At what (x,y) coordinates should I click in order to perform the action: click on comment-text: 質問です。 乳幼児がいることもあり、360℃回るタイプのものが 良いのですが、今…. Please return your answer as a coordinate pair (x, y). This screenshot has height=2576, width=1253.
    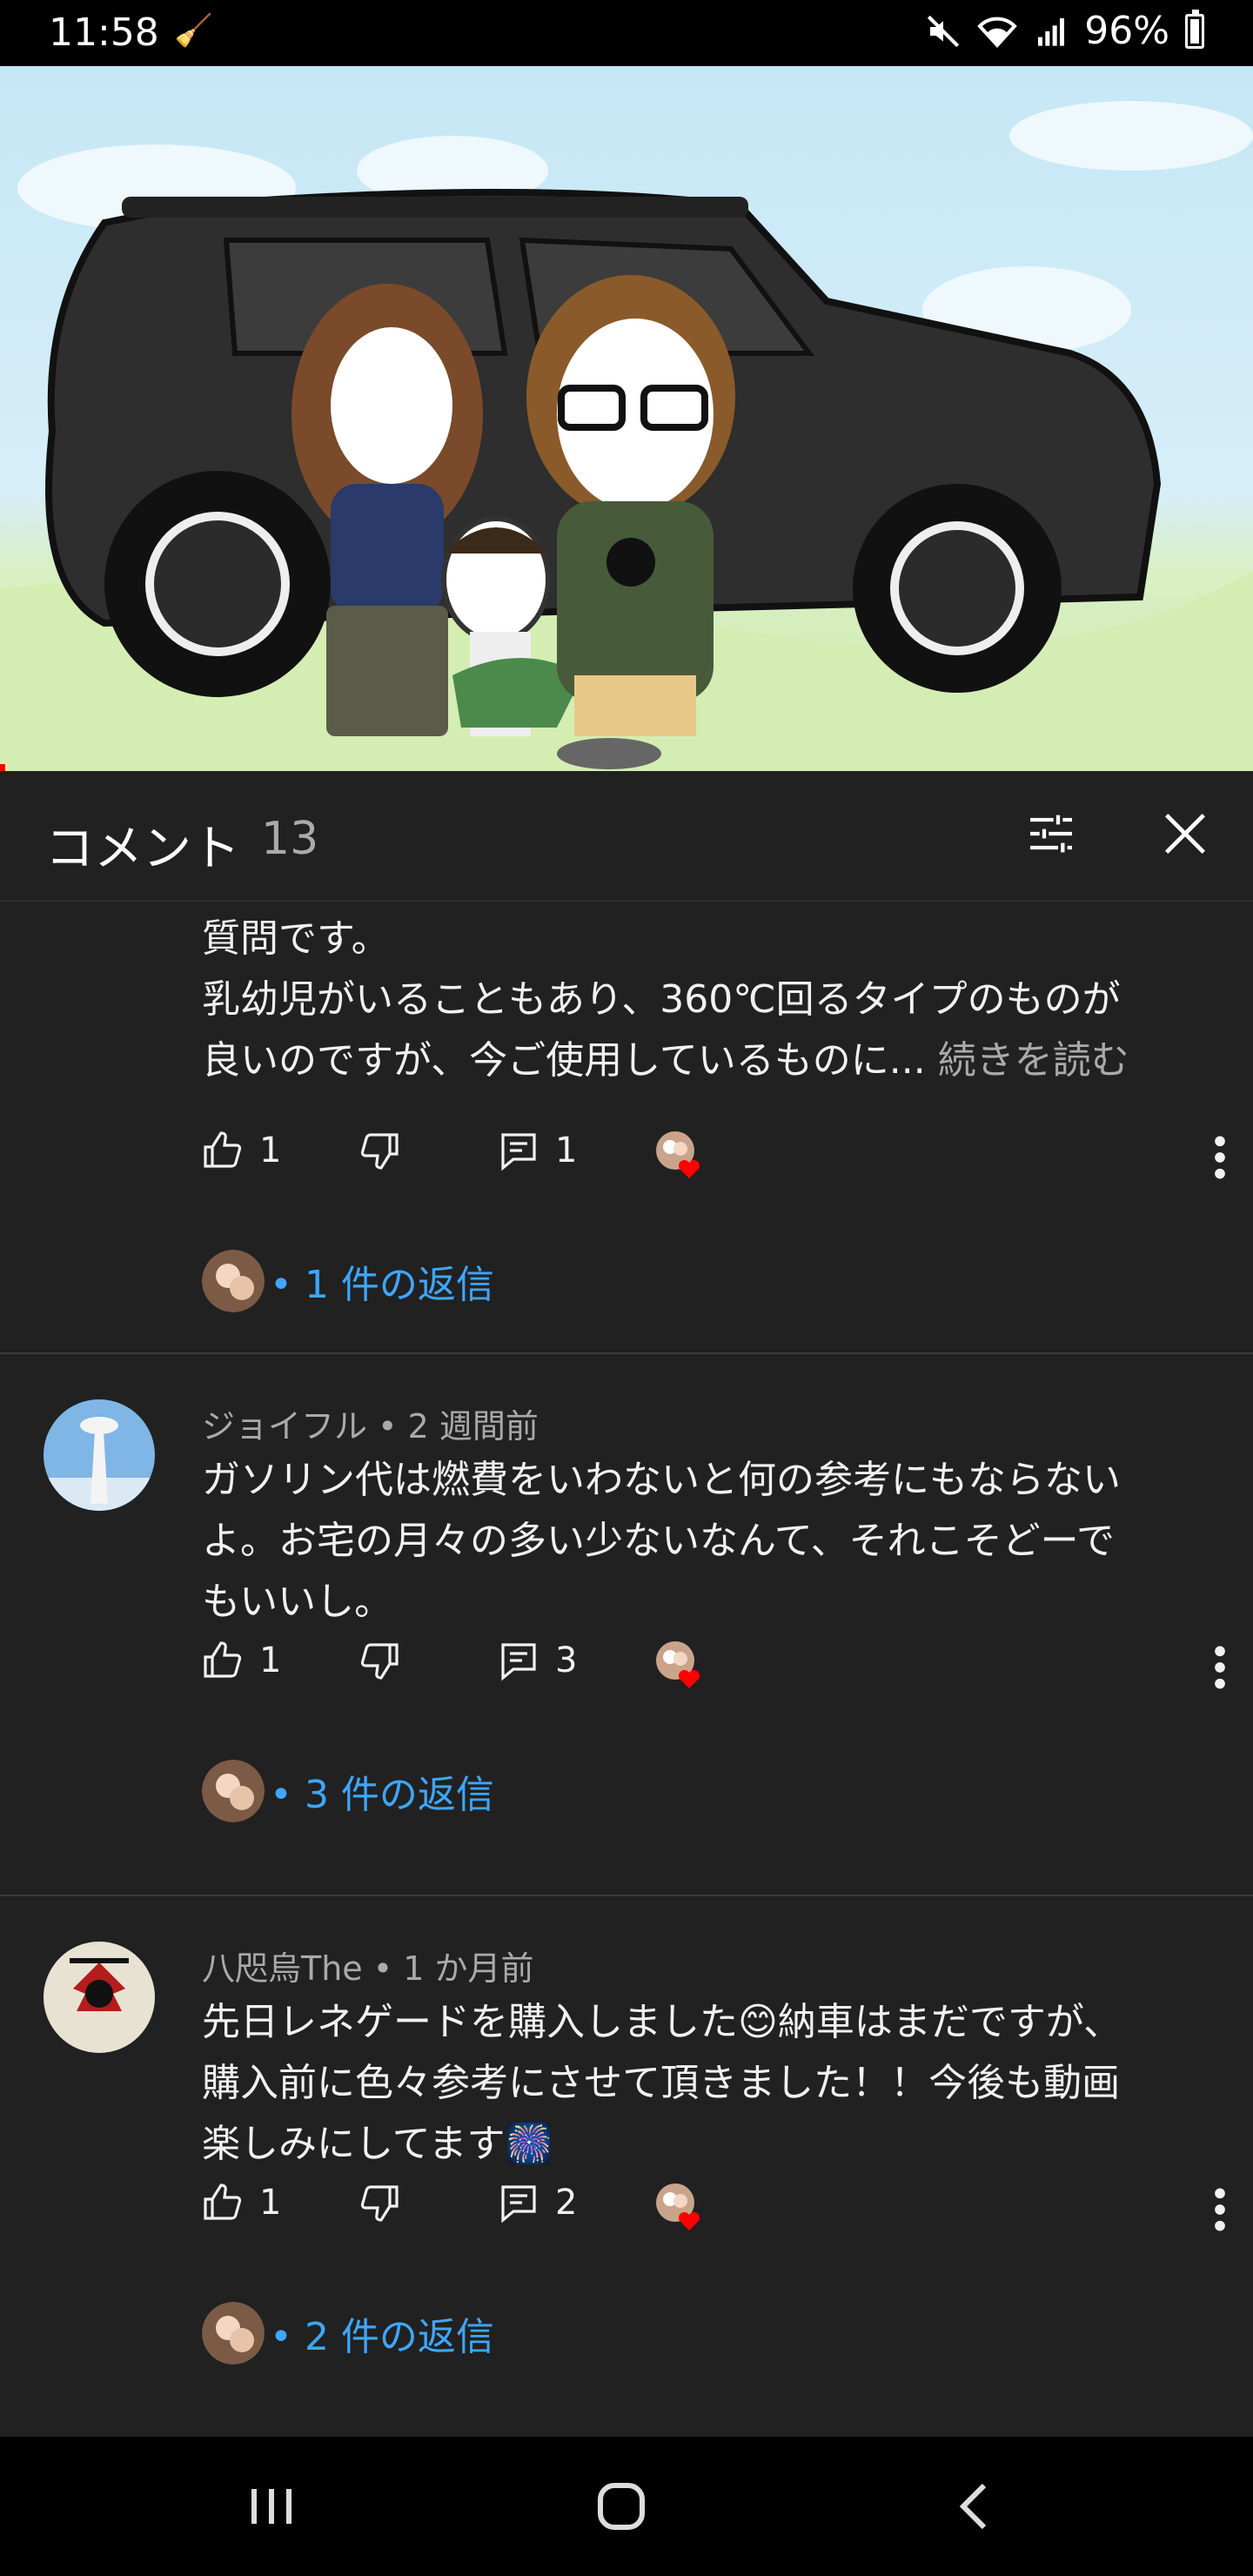
    Looking at the image, I should click on (698, 1000).